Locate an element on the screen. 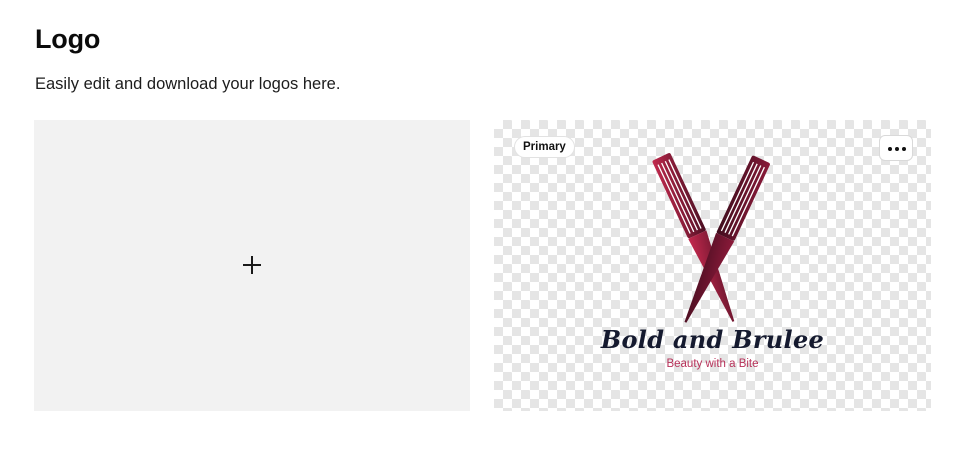 Image resolution: width=959 pixels, height=458 pixels. logo-brand-name: Bold and Brulee is located at coordinates (712, 339).